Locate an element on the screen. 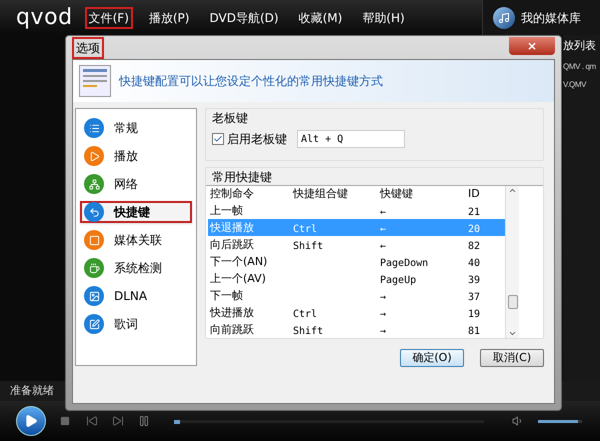 The height and width of the screenshot is (441, 600). group-title: 常用快捷键 is located at coordinates (242, 177).